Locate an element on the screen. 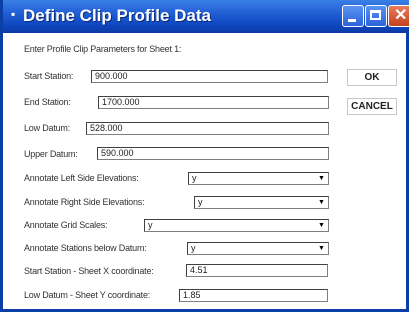  upper-datum-input: 590.000 is located at coordinates (213, 153).